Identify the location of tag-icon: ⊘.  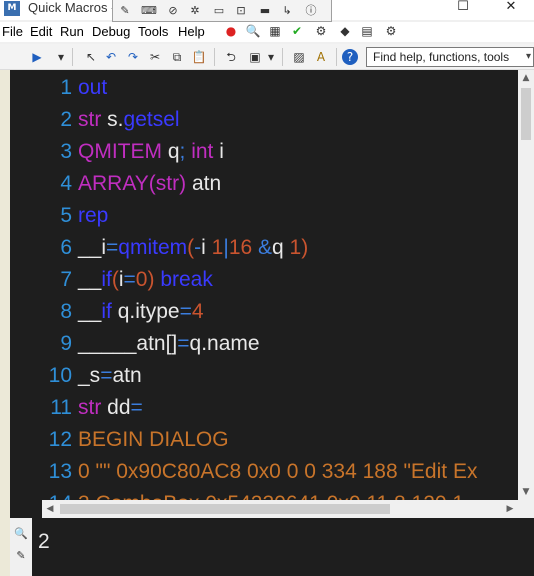
(173, 10).